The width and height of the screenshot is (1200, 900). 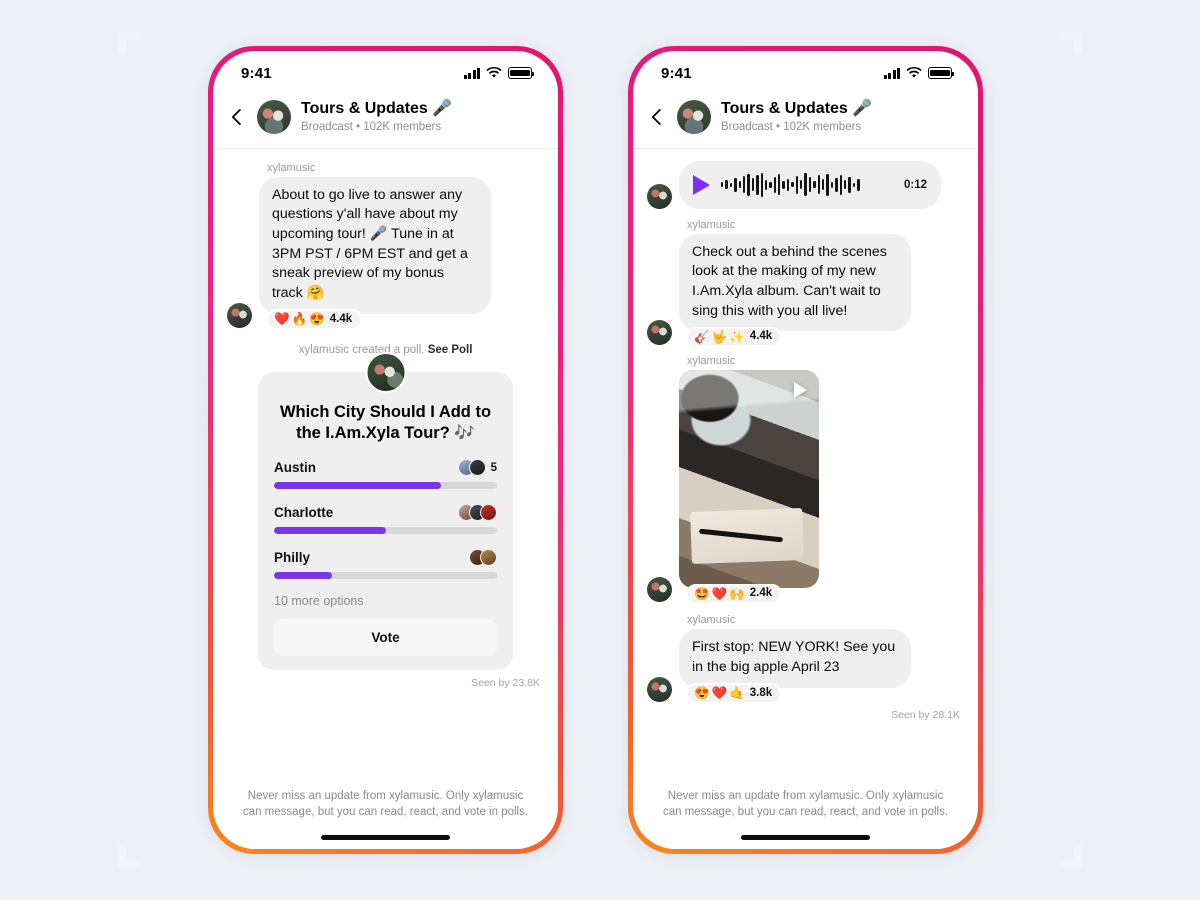 What do you see at coordinates (129, 43) in the screenshot?
I see `corner-mark-top-left` at bounding box center [129, 43].